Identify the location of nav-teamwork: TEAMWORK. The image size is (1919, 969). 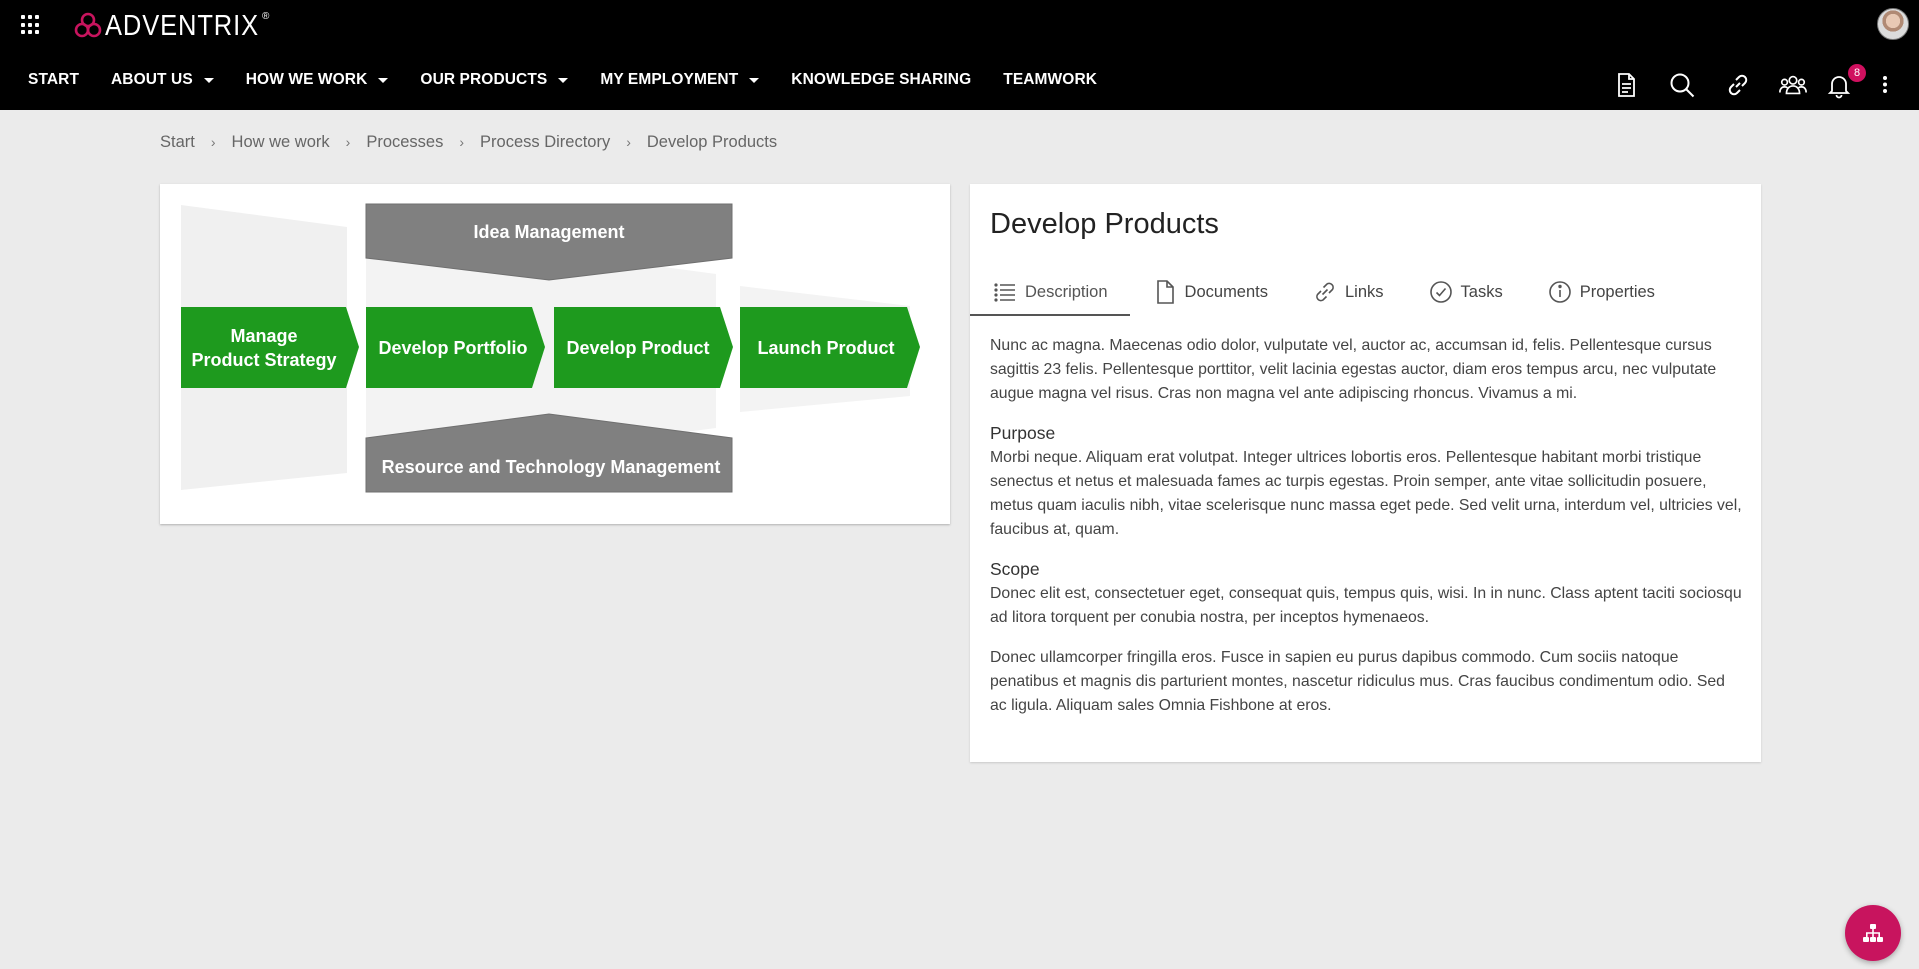
(1050, 80).